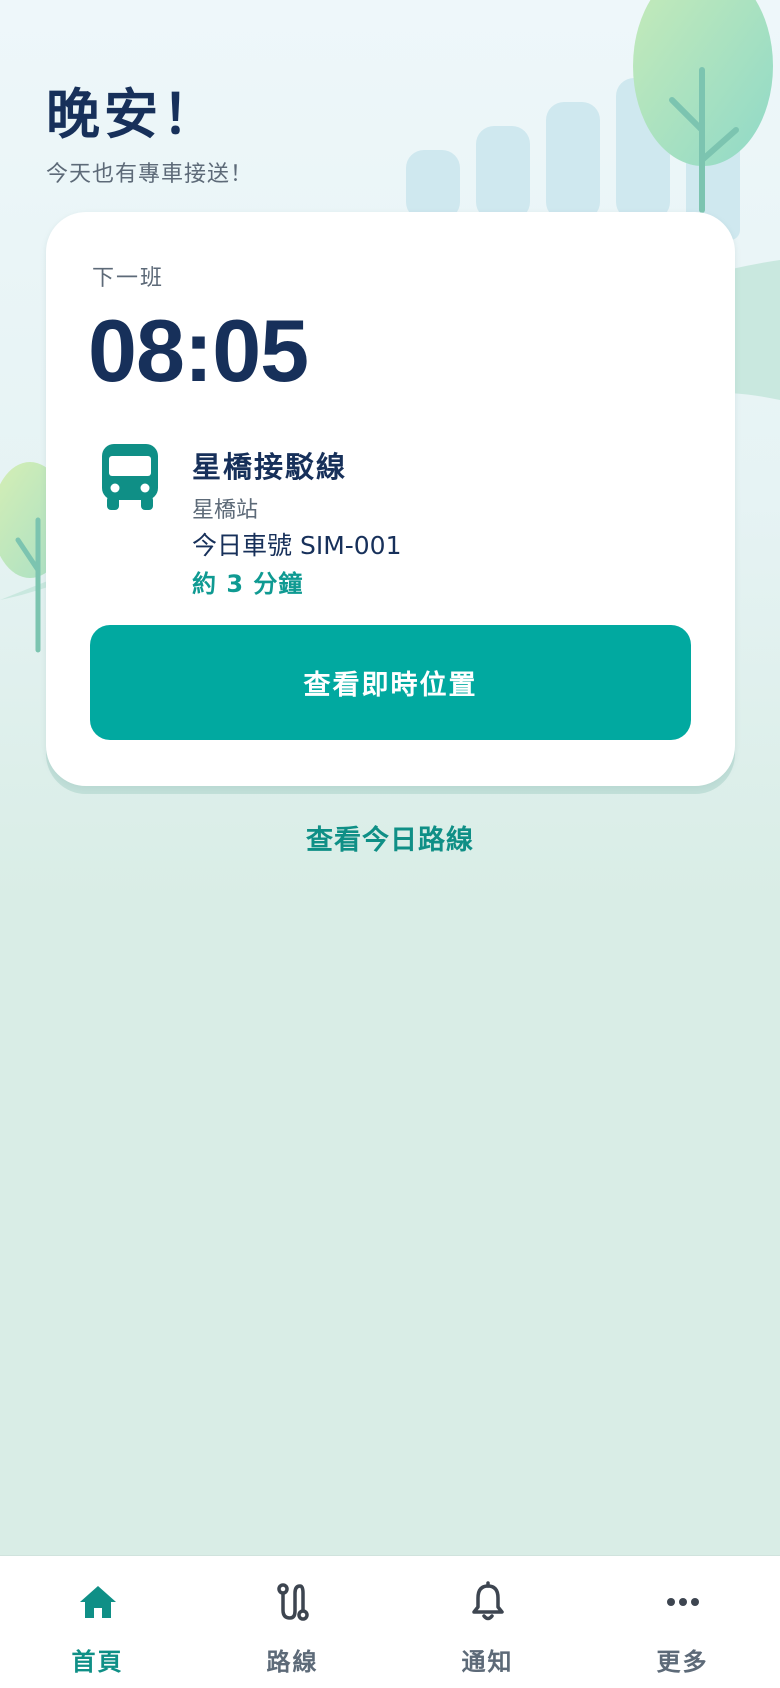  What do you see at coordinates (128, 278) in the screenshot?
I see `next-ride-label: 下一班` at bounding box center [128, 278].